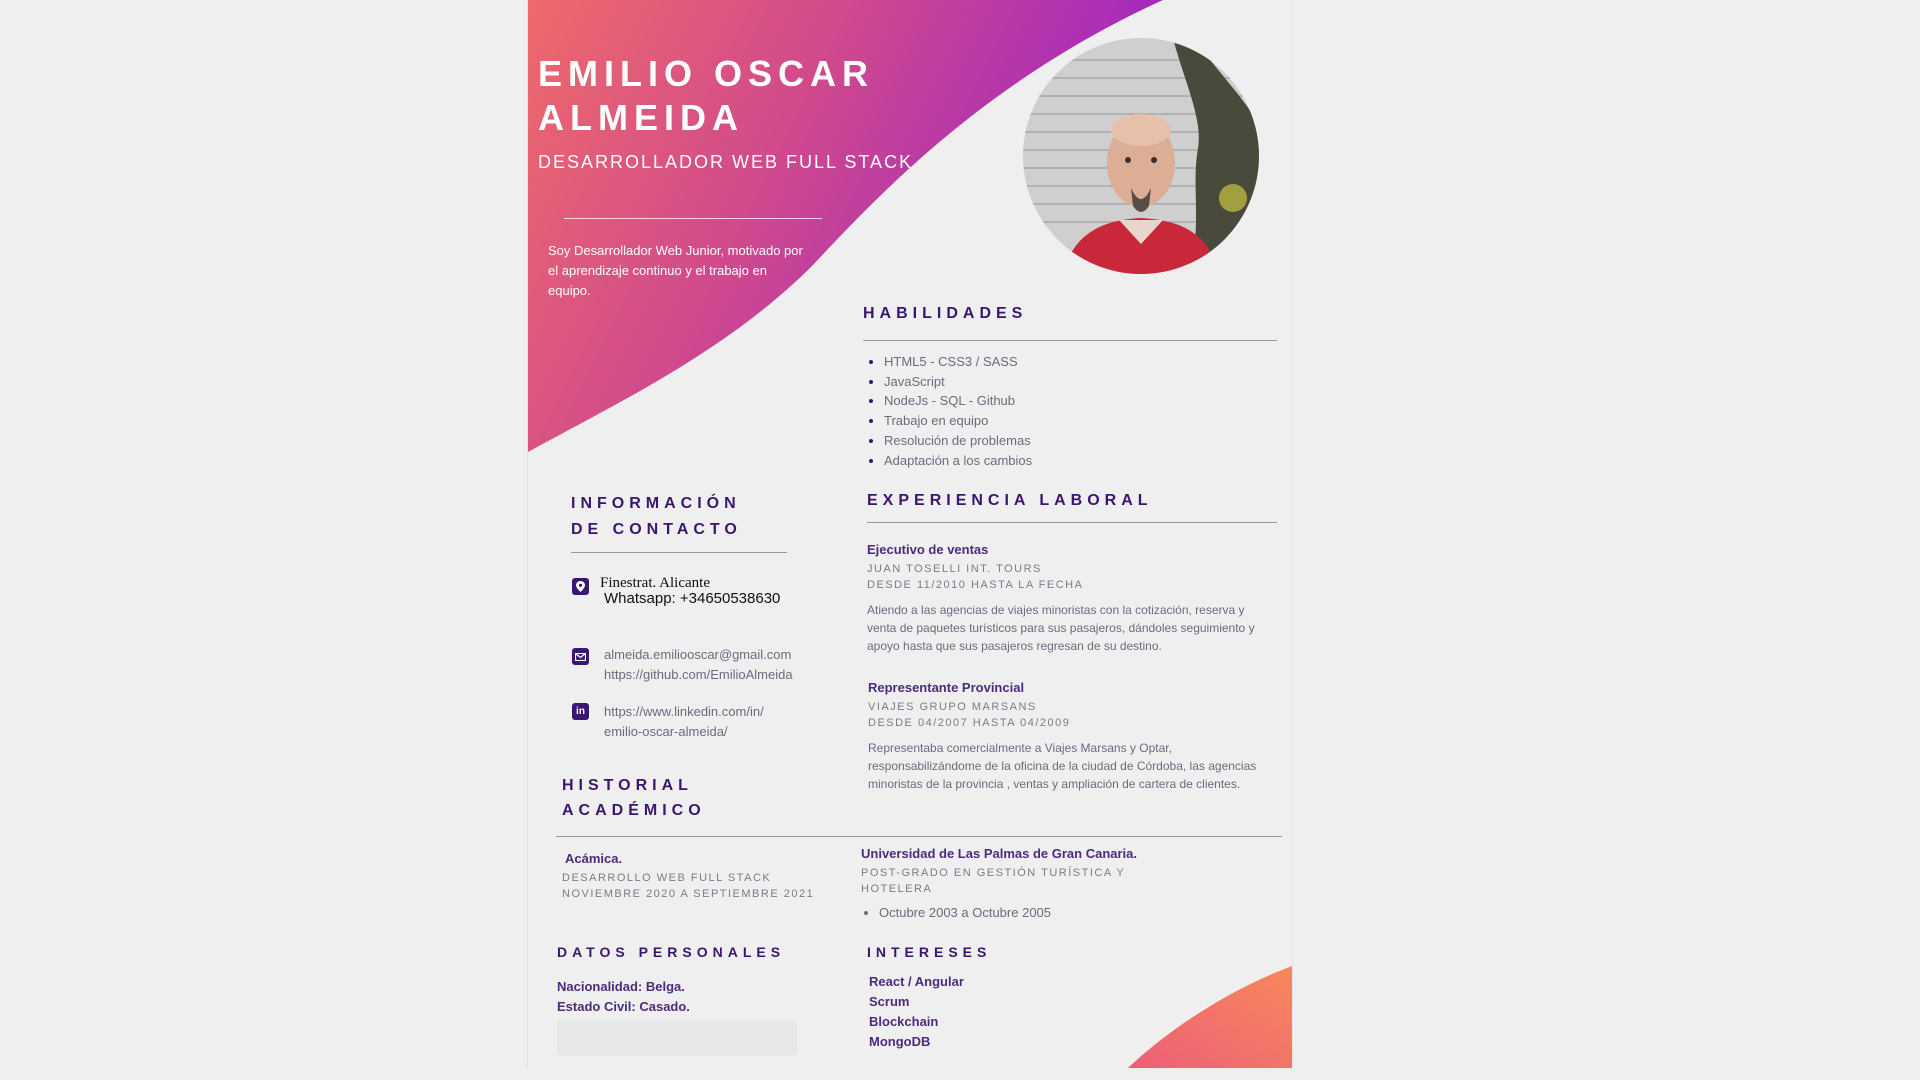  Describe the element at coordinates (1072, 522) in the screenshot. I see `experience-rule` at that location.